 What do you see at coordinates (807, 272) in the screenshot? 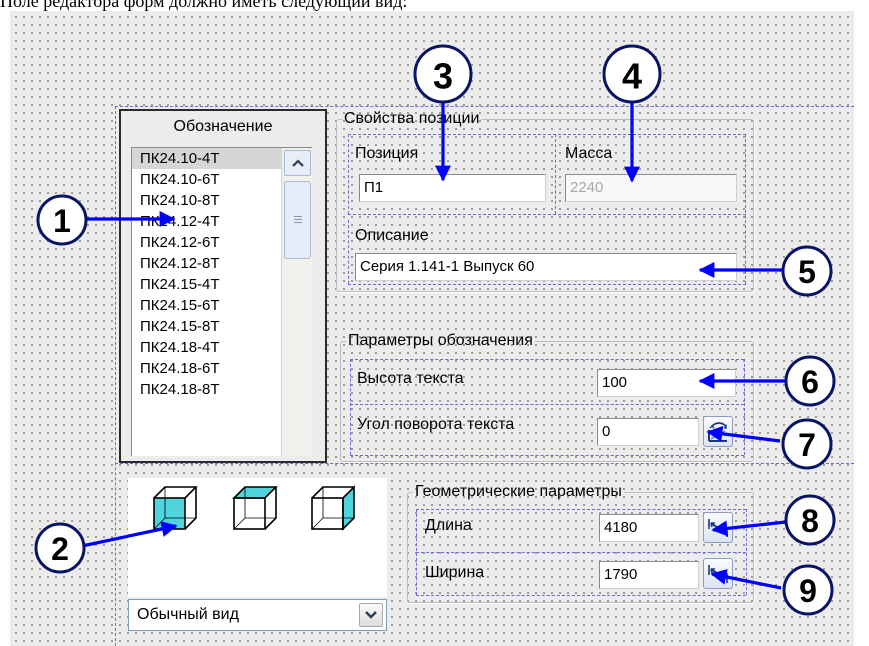
I see `callout-number-5: 5` at bounding box center [807, 272].